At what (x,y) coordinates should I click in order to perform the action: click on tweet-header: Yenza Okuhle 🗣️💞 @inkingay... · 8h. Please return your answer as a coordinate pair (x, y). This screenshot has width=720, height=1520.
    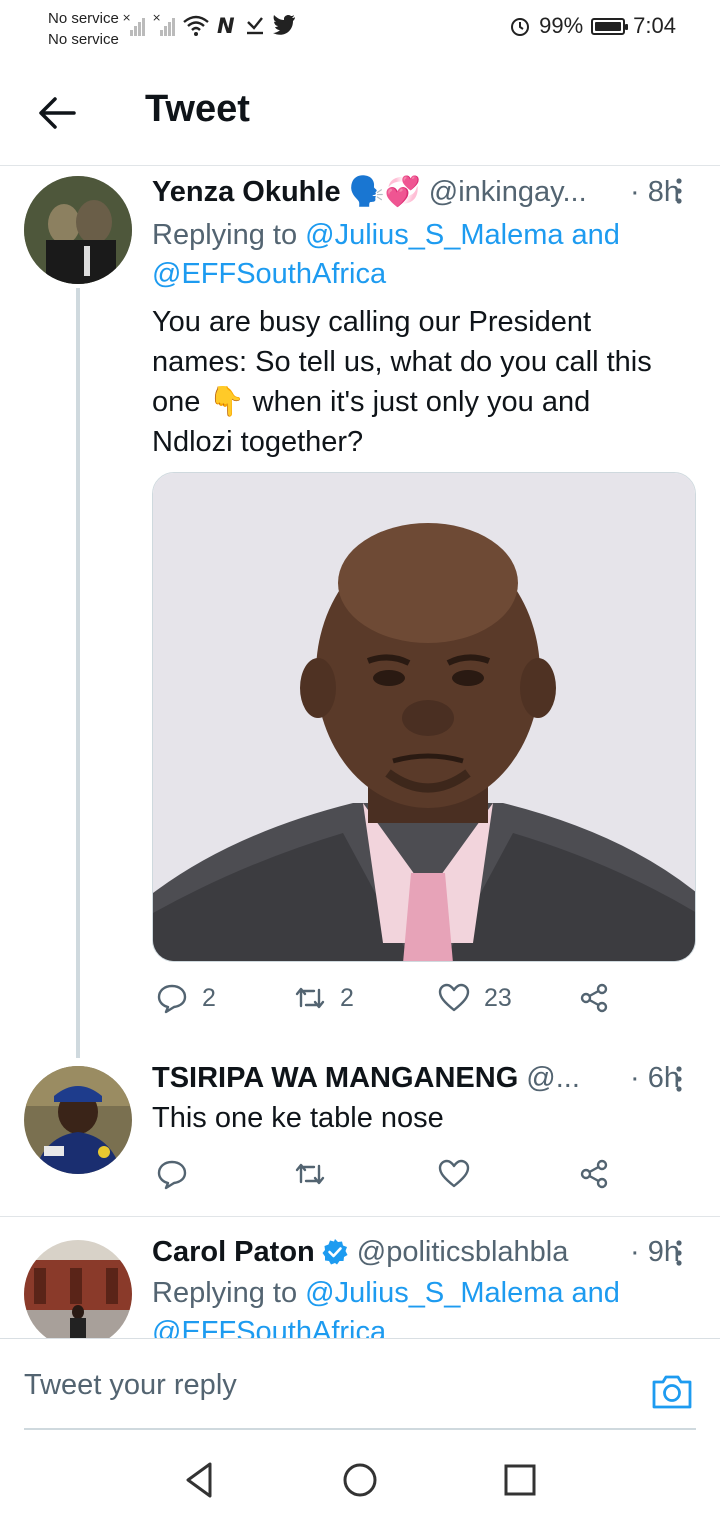
    Looking at the image, I should click on (416, 192).